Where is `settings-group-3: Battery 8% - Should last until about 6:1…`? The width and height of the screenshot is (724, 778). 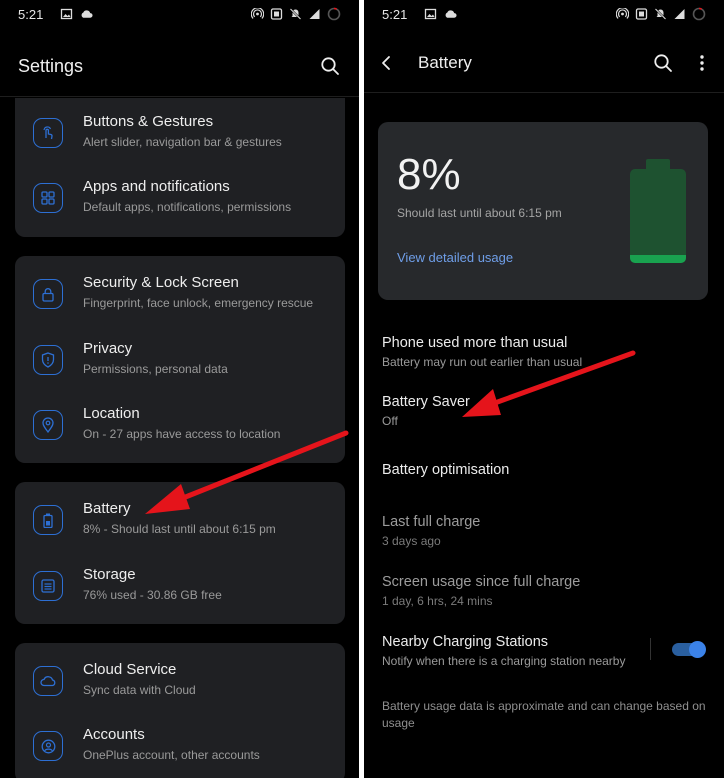
settings-group-3: Battery 8% - Should last until about 6:1… is located at coordinates (180, 553).